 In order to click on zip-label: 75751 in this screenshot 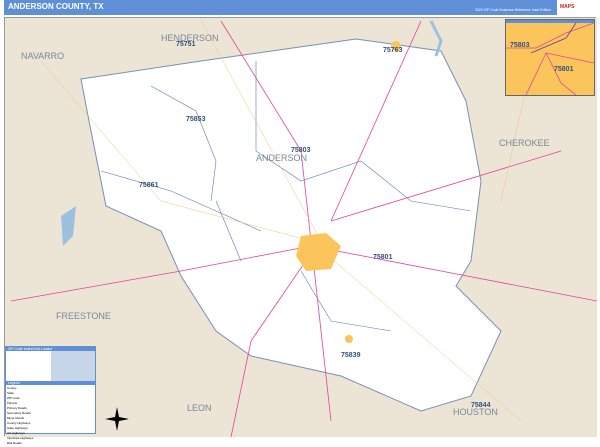, I will do `click(186, 44)`.